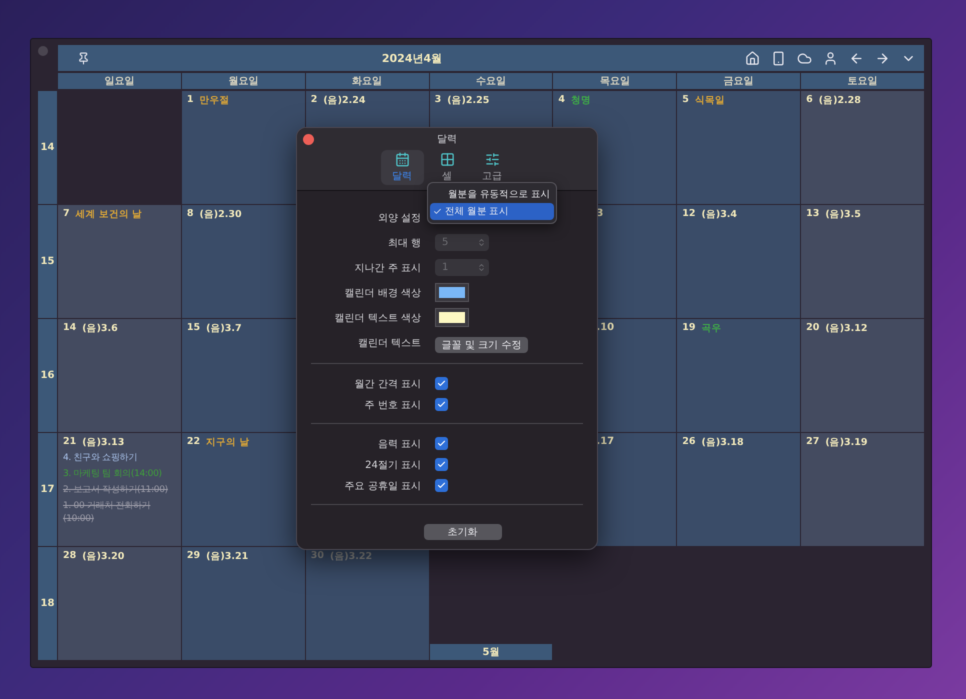 The height and width of the screenshot is (699, 966). What do you see at coordinates (377, 318) in the screenshot?
I see `setting-label: 캘린더 텍스트 색상` at bounding box center [377, 318].